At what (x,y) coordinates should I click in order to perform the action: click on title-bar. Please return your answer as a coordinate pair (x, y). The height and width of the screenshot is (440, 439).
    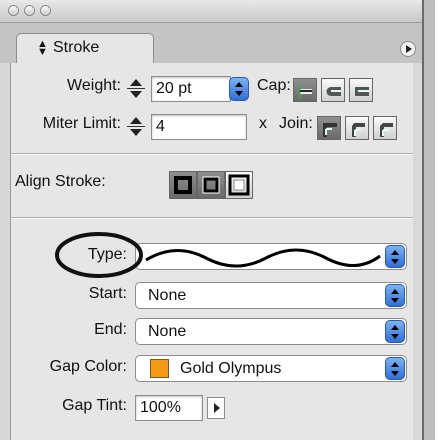
    Looking at the image, I should click on (211, 11).